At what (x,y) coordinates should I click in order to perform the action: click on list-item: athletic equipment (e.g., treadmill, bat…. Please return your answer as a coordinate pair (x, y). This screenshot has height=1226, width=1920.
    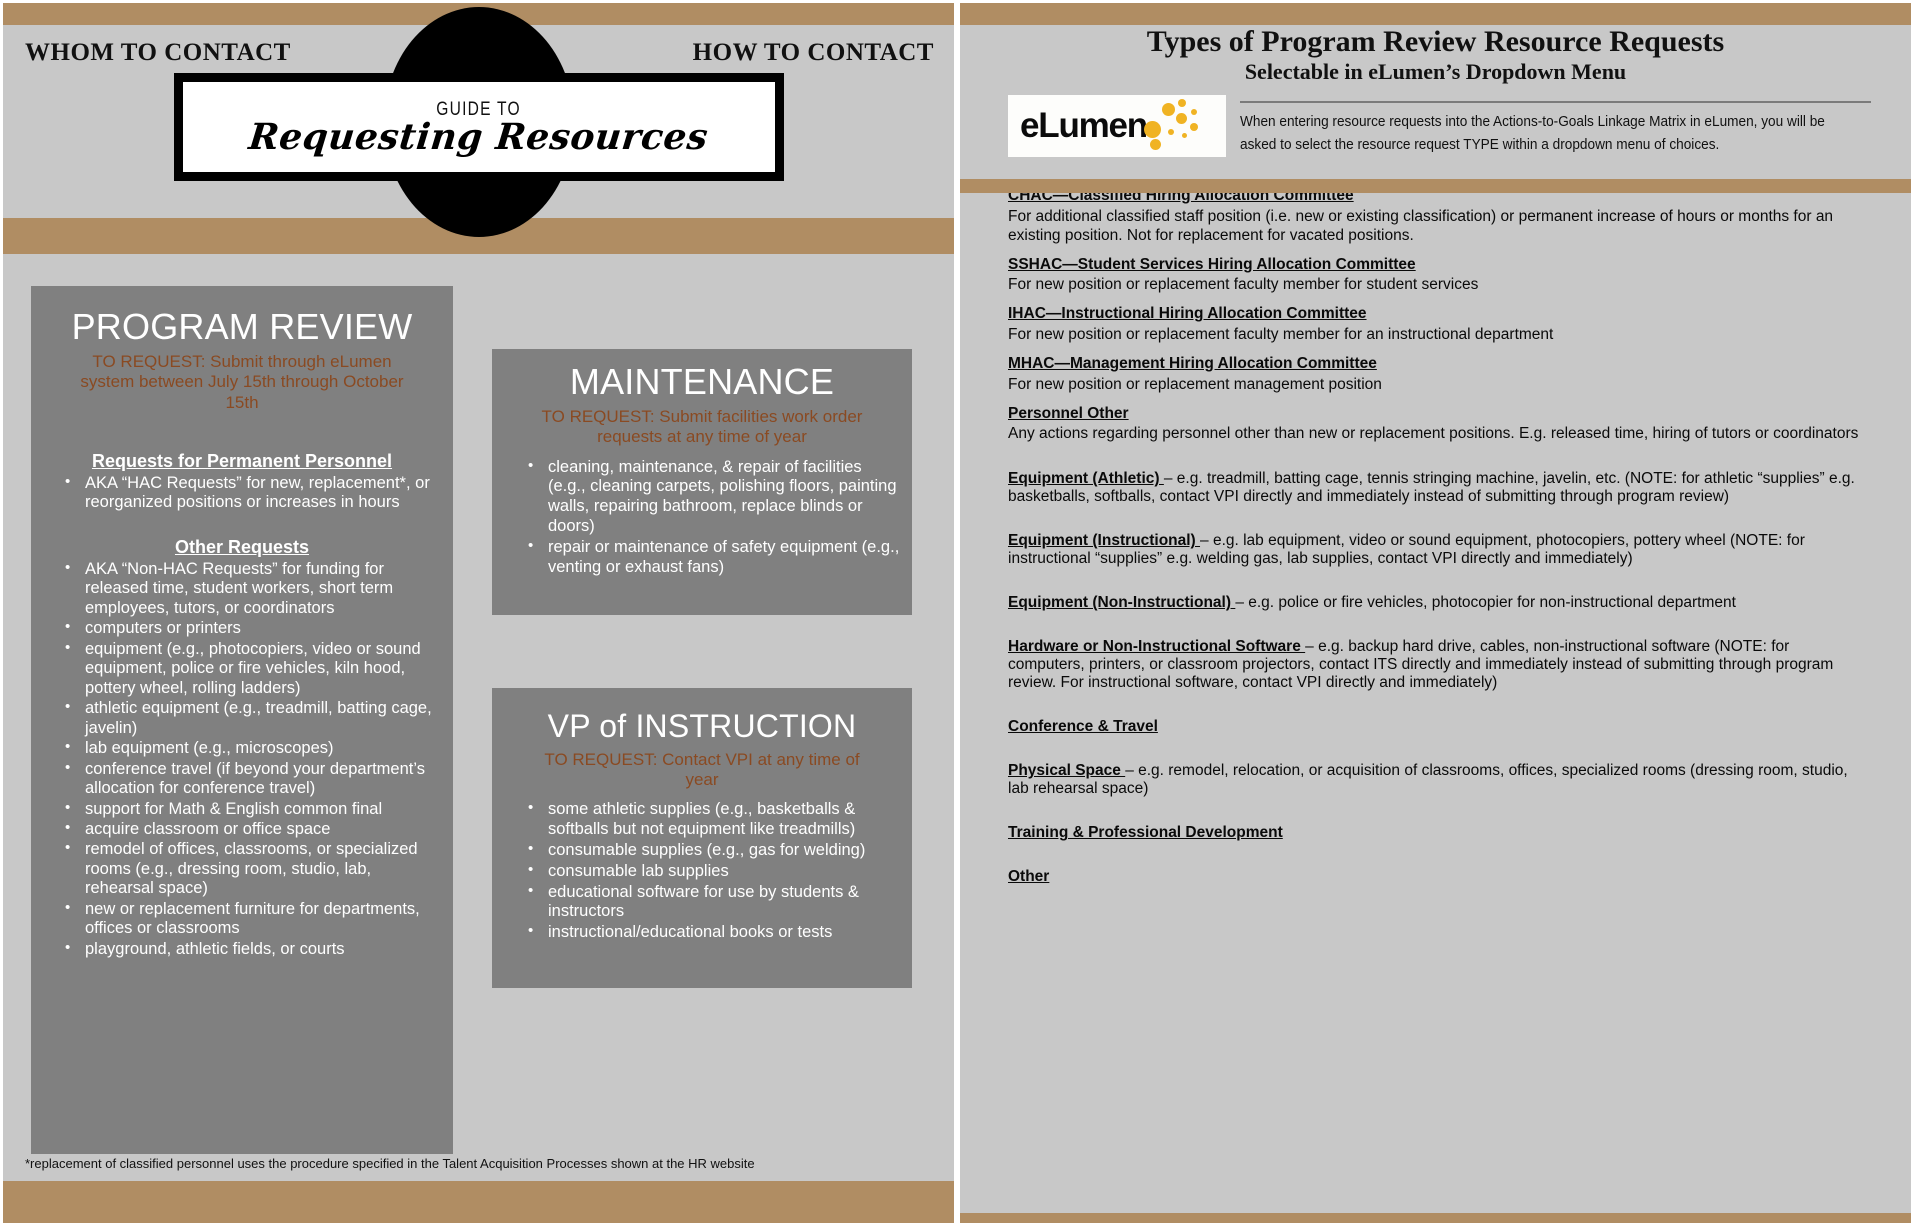
    Looking at the image, I should click on (242, 718).